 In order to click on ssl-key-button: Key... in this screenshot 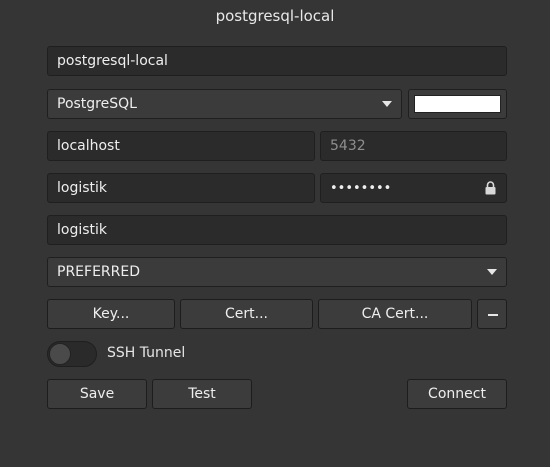, I will do `click(111, 314)`.